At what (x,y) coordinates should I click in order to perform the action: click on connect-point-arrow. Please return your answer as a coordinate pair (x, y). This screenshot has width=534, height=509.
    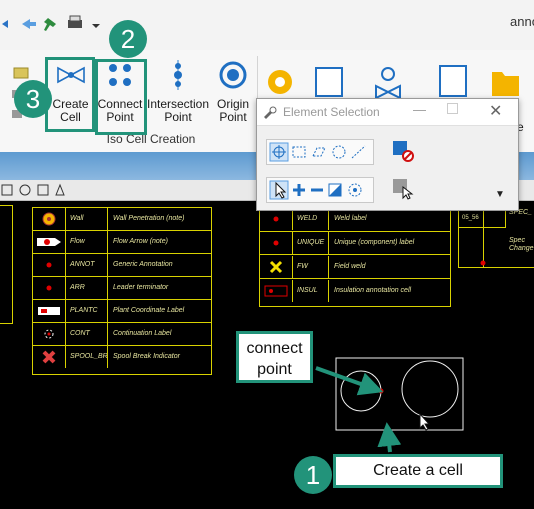
    Looking at the image, I should click on (349, 381).